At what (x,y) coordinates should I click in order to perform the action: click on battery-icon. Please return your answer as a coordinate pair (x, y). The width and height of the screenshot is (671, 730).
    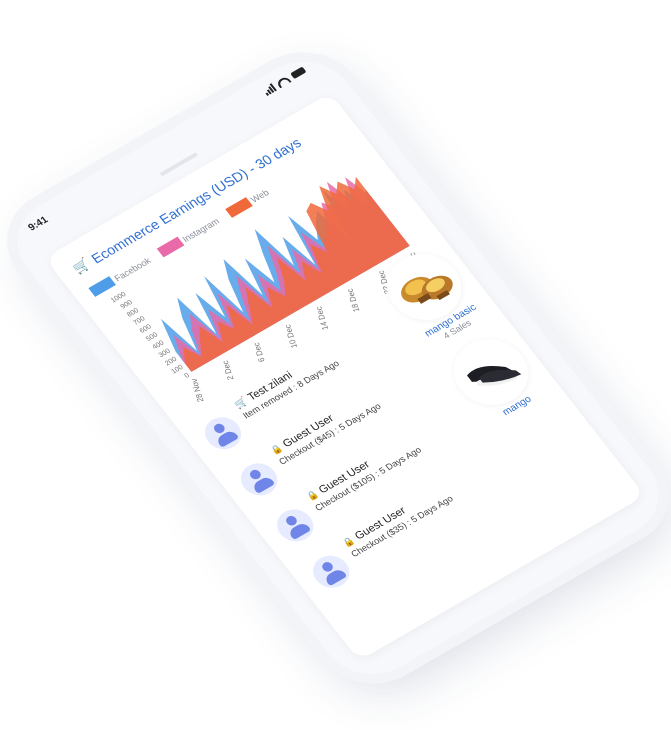
    Looking at the image, I should click on (298, 73).